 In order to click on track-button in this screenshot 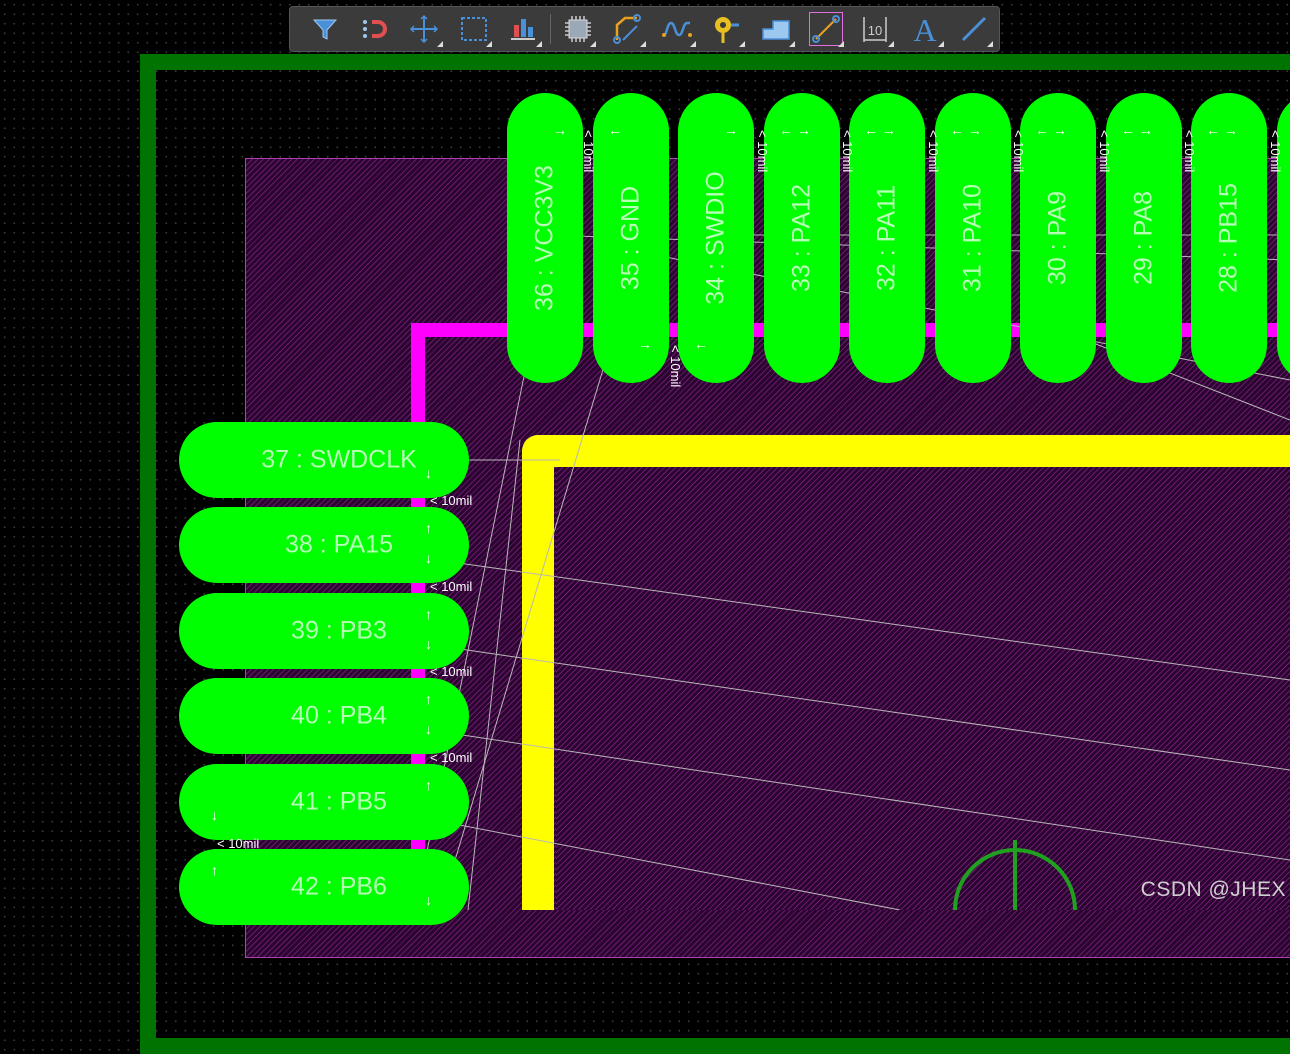, I will do `click(826, 29)`.